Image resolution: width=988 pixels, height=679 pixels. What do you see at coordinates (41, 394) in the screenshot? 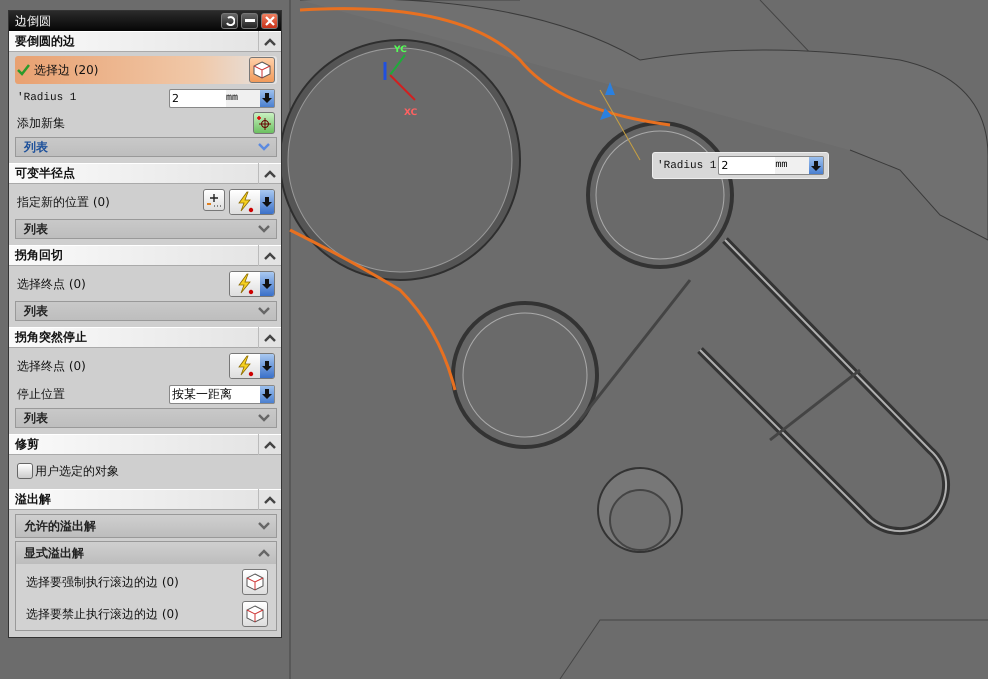
I see `dropdown-label: 停止位置` at bounding box center [41, 394].